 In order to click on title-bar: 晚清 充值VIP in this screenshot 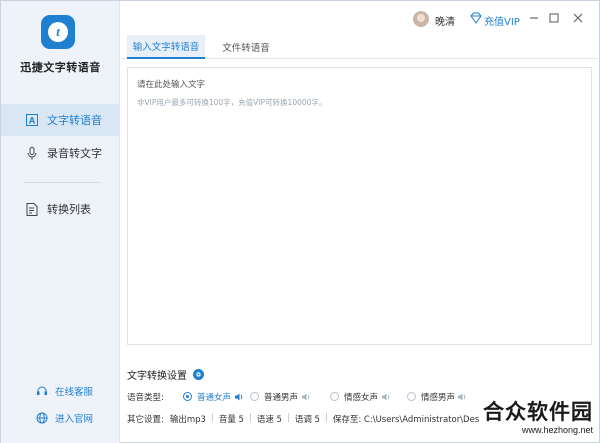, I will do `click(360, 18)`.